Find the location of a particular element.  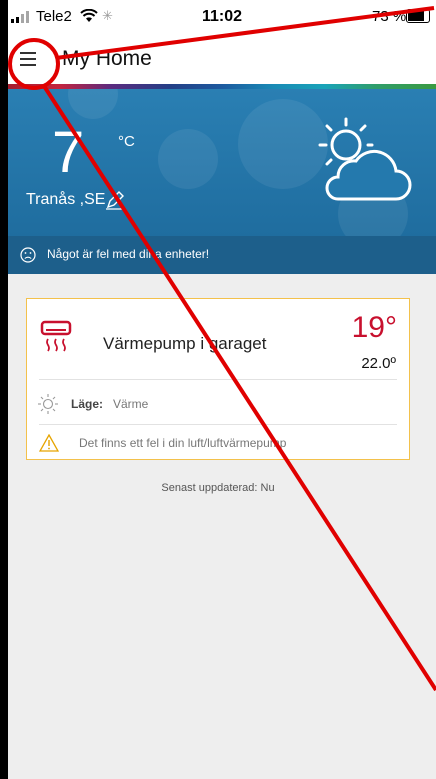

page-title: My Home is located at coordinates (107, 58).